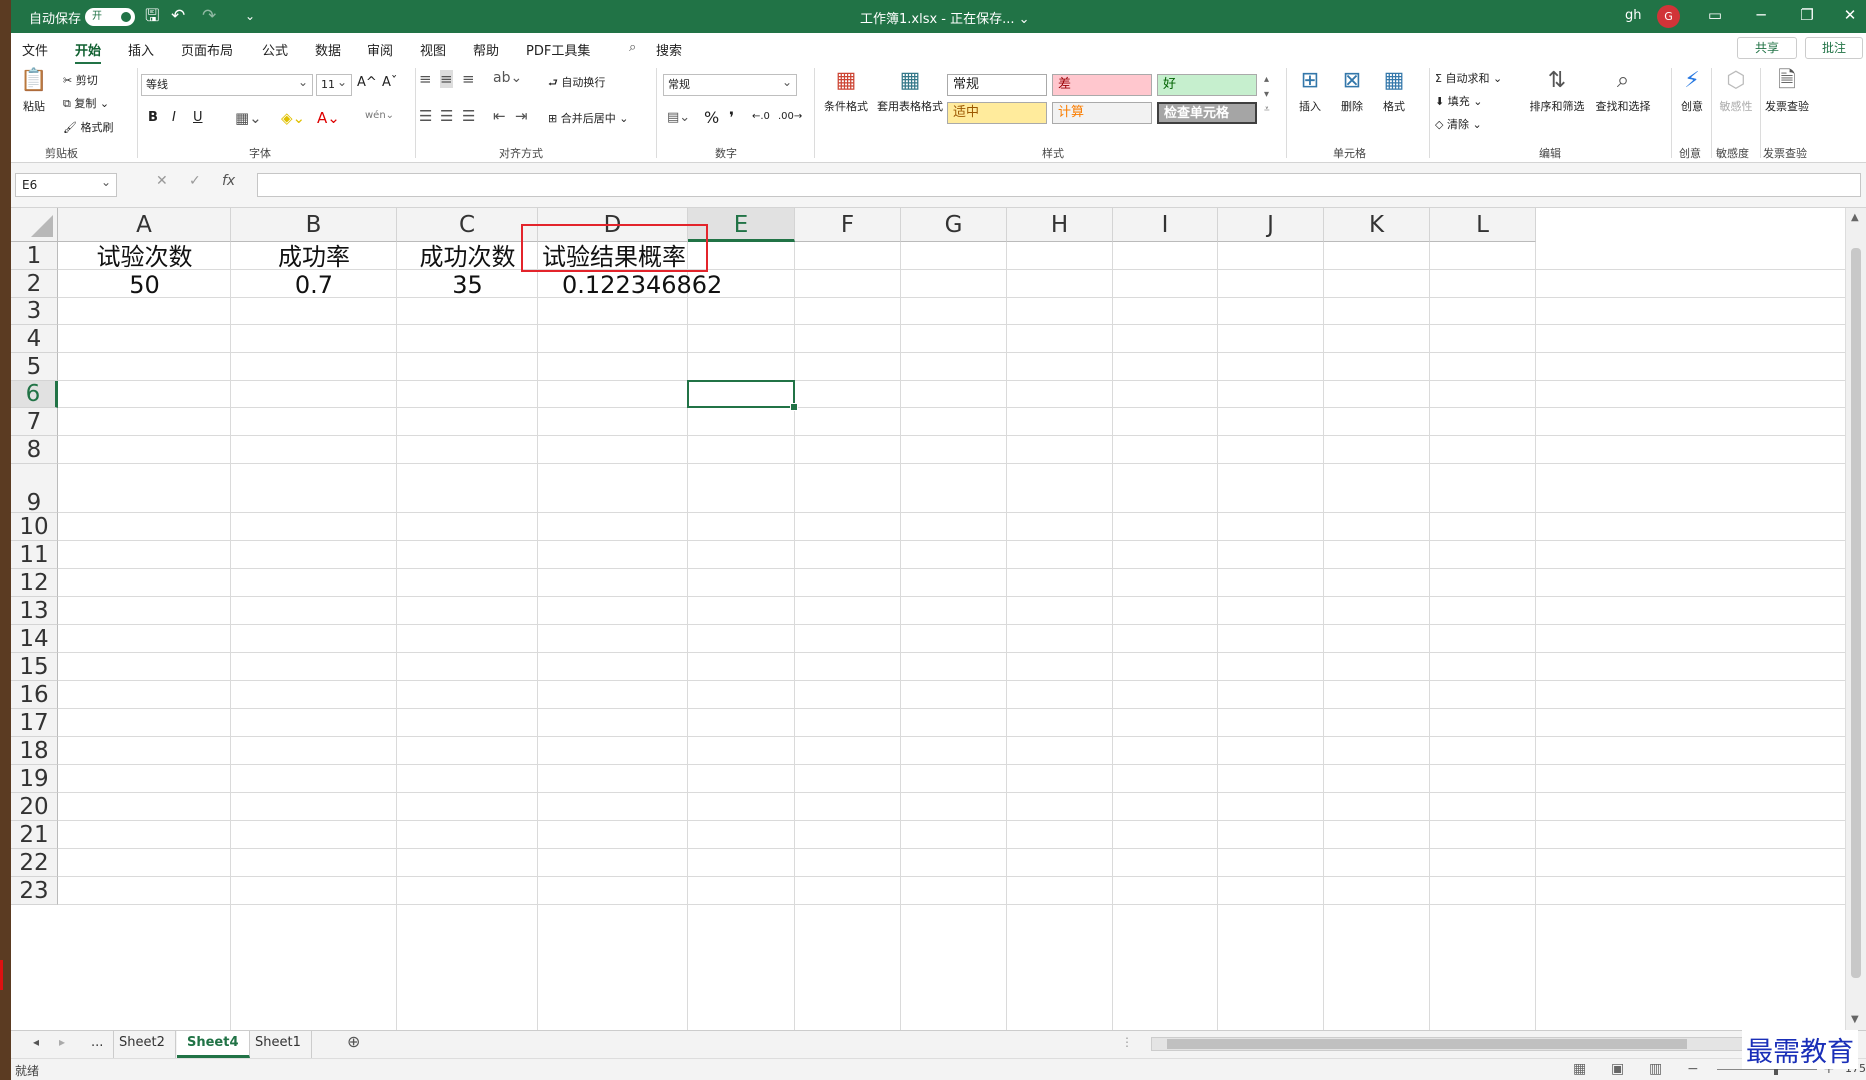  Describe the element at coordinates (945, 17) in the screenshot. I see `document-title: 工作簿1.xlsx - 正在保存... ⌄` at that location.